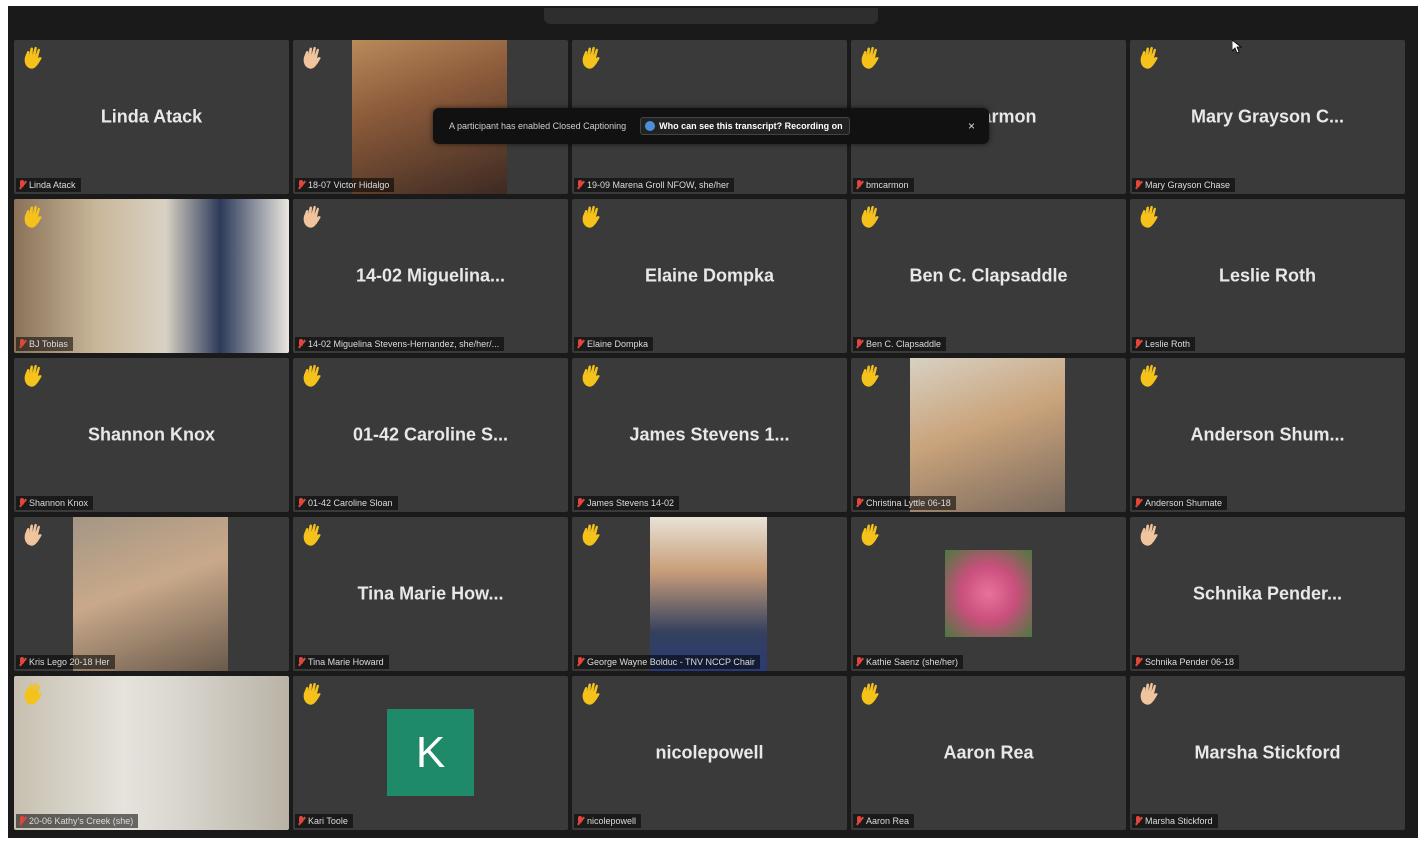 This screenshot has width=1424, height=843. I want to click on nameplate-label: Marsha Stickford, so click(1179, 821).